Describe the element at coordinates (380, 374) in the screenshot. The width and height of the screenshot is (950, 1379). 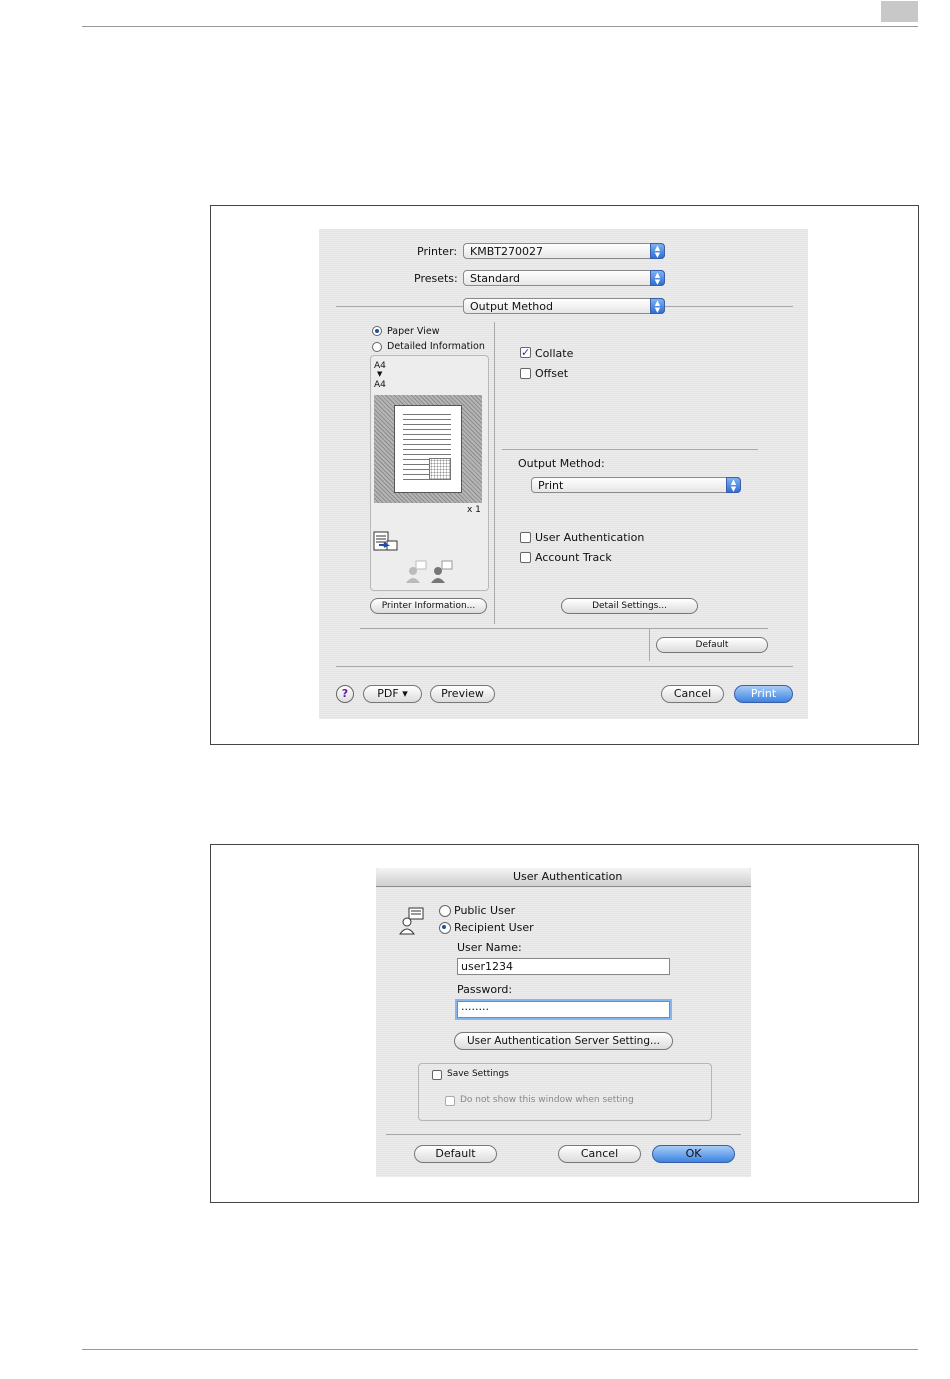
I see `paper-size-arrow: ▼` at that location.